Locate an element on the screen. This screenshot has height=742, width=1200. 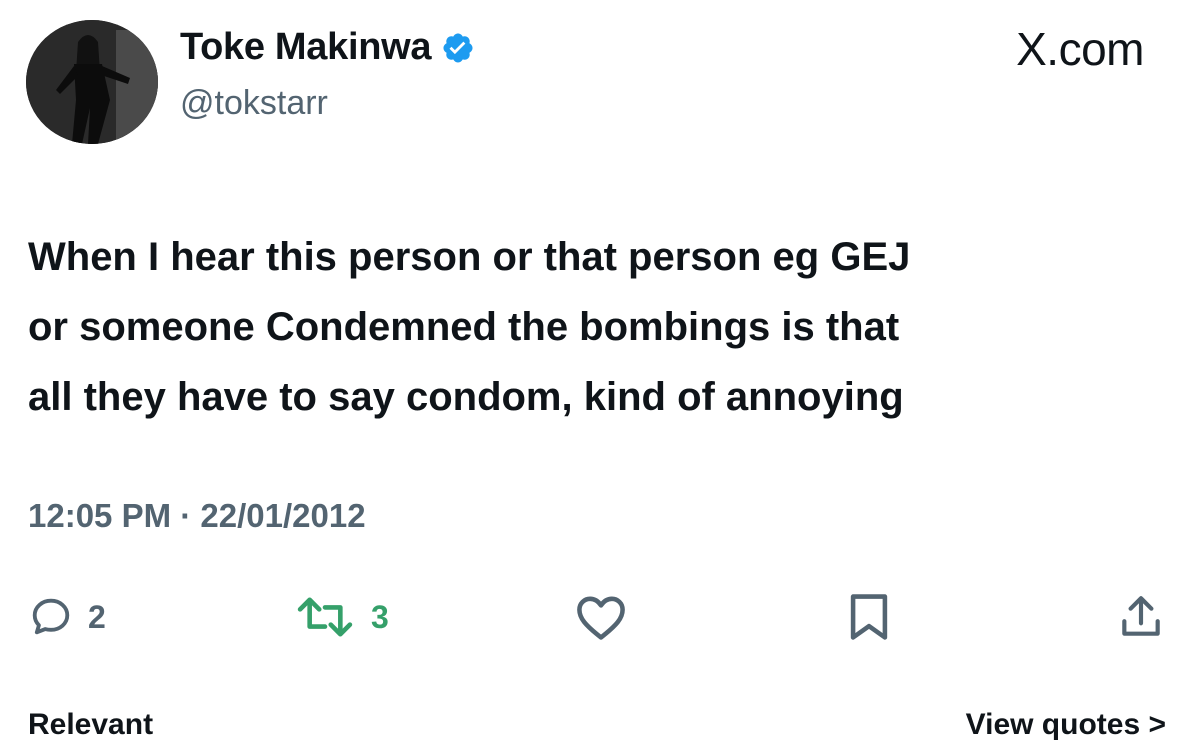
share-icon is located at coordinates (1141, 616).